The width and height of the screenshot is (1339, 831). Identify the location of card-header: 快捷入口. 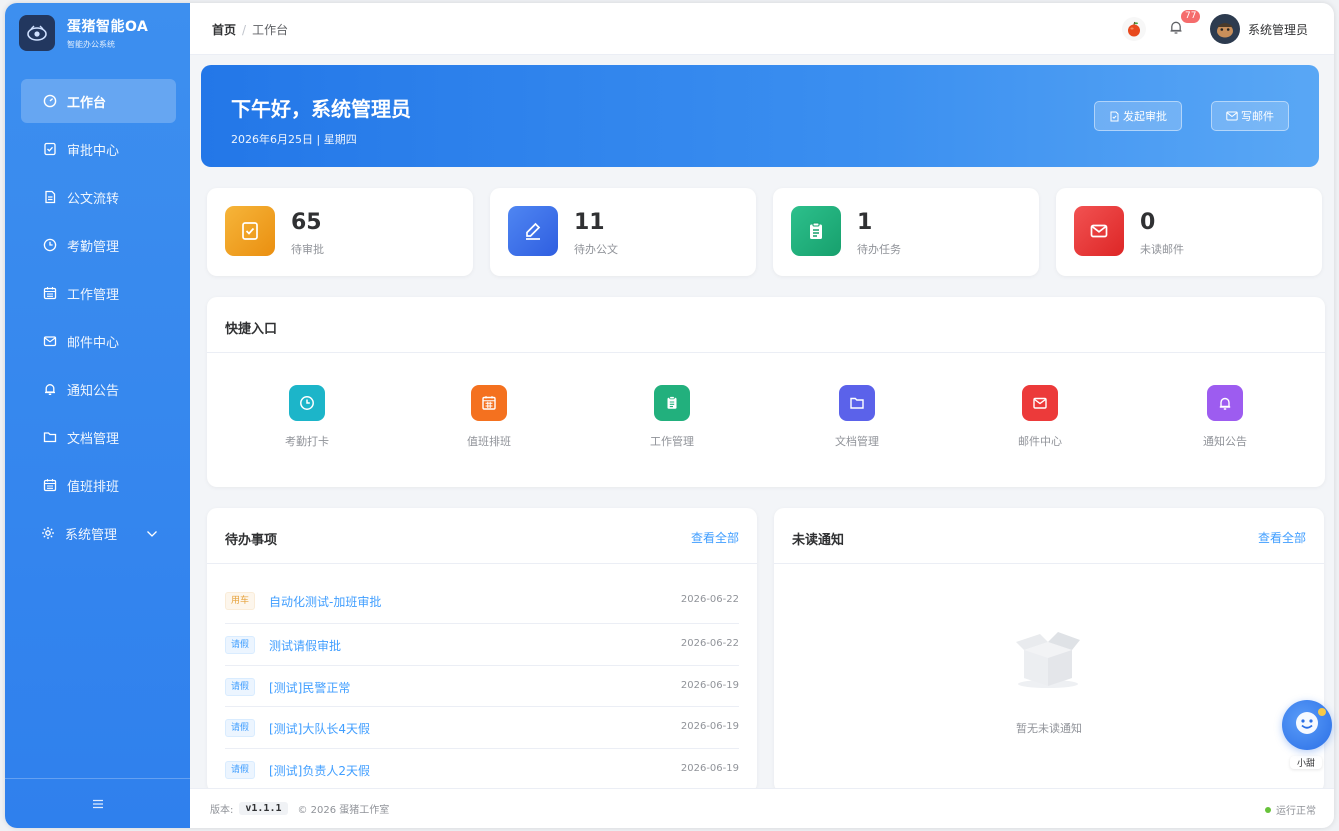
(766, 325).